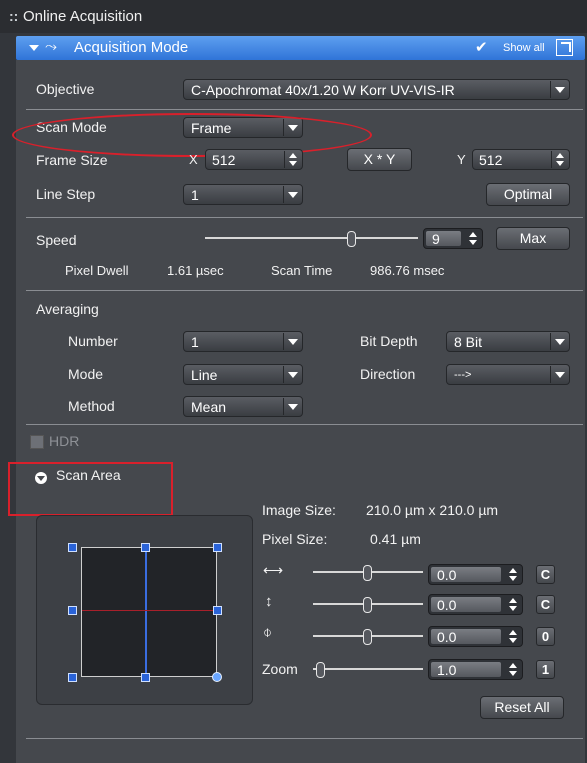 This screenshot has width=587, height=763. What do you see at coordinates (528, 194) in the screenshot?
I see `optimal-button: Optimal` at bounding box center [528, 194].